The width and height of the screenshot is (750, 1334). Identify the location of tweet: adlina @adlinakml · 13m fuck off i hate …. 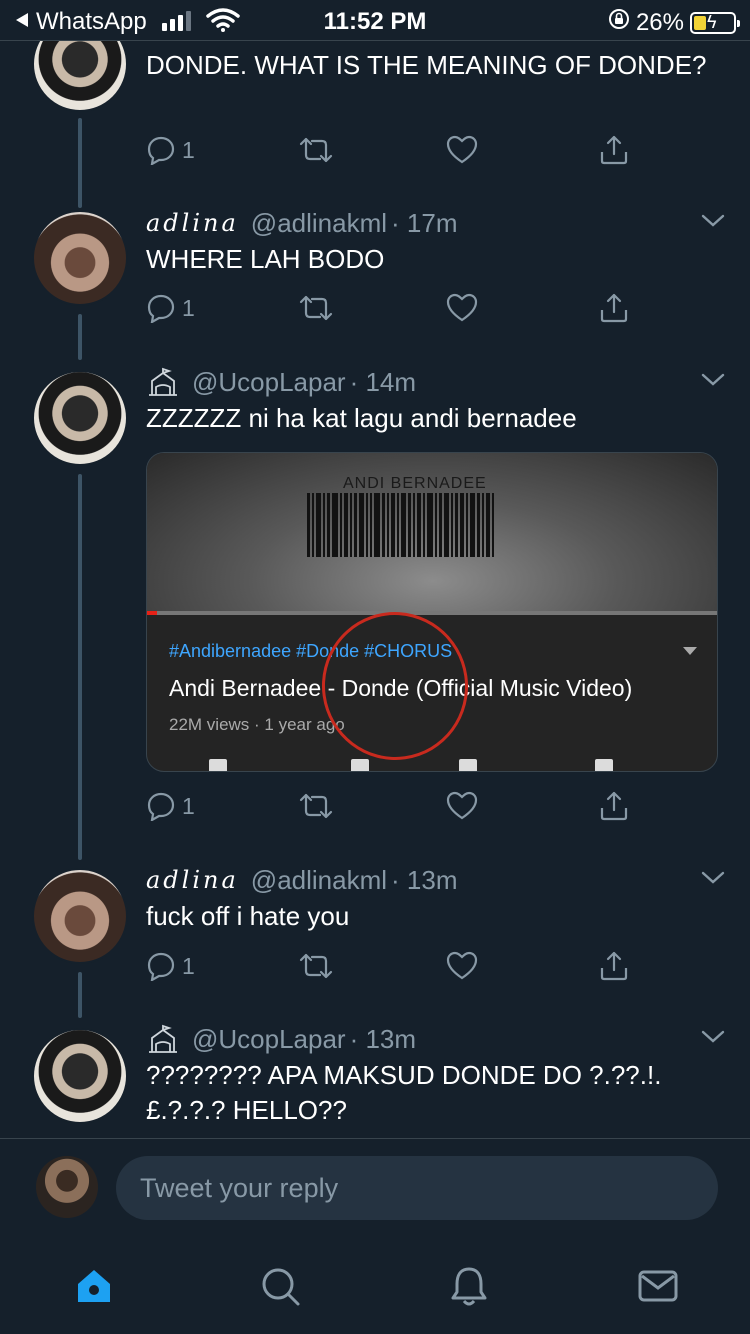
(436, 898).